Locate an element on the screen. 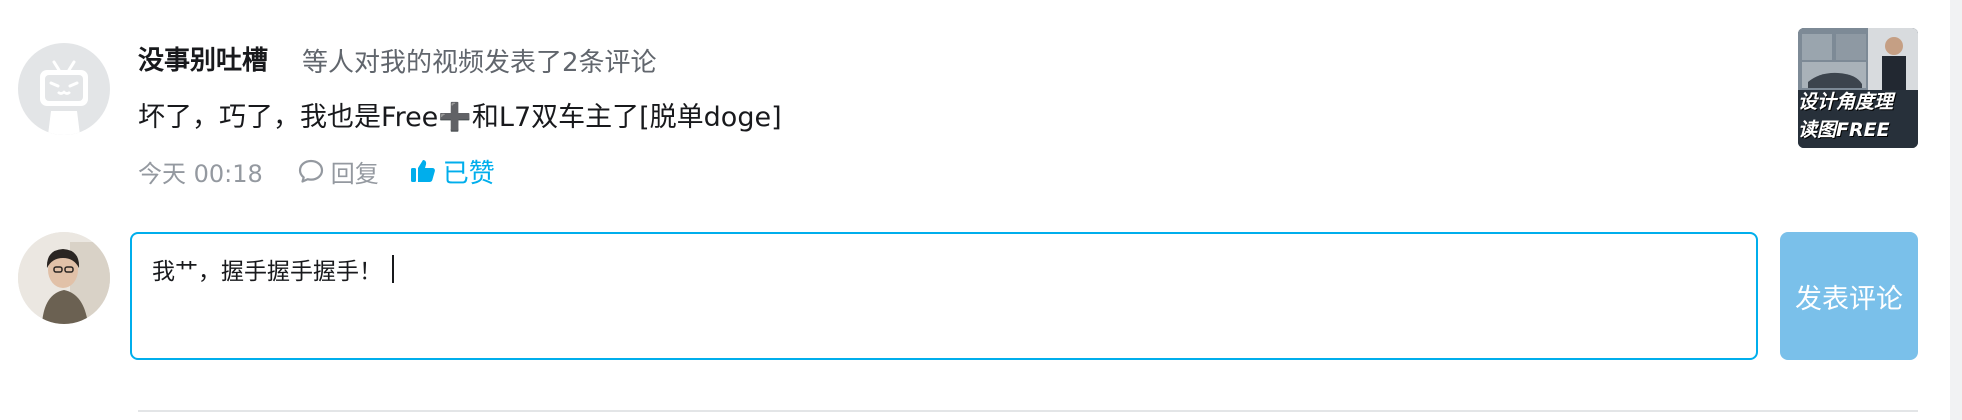  scrollbar is located at coordinates (1956, 210).